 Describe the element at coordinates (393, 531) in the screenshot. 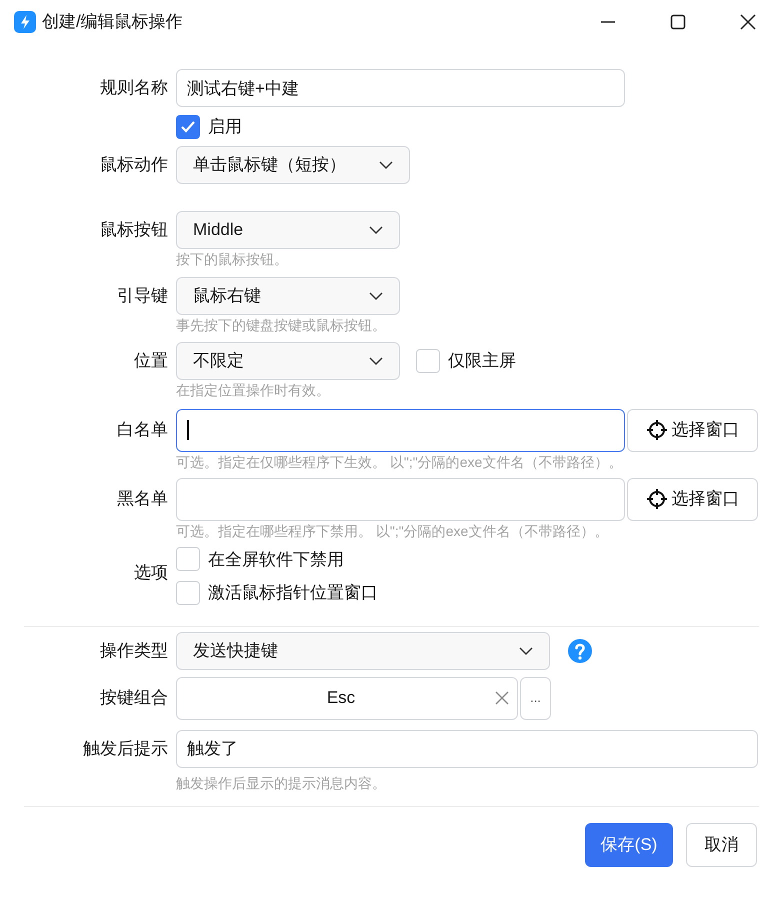

I see `hint-text: 可选。指定在哪些程序下禁用。 以";"分隔的exe文件名（不带路径）。` at that location.